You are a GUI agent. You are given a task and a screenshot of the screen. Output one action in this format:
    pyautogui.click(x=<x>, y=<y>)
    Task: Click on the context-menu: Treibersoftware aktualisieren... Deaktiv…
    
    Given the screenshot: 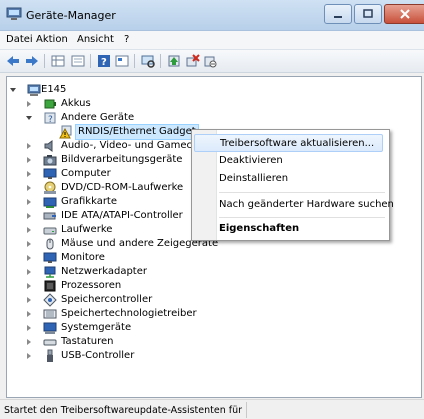 What is the action you would take?
    pyautogui.click(x=292, y=185)
    